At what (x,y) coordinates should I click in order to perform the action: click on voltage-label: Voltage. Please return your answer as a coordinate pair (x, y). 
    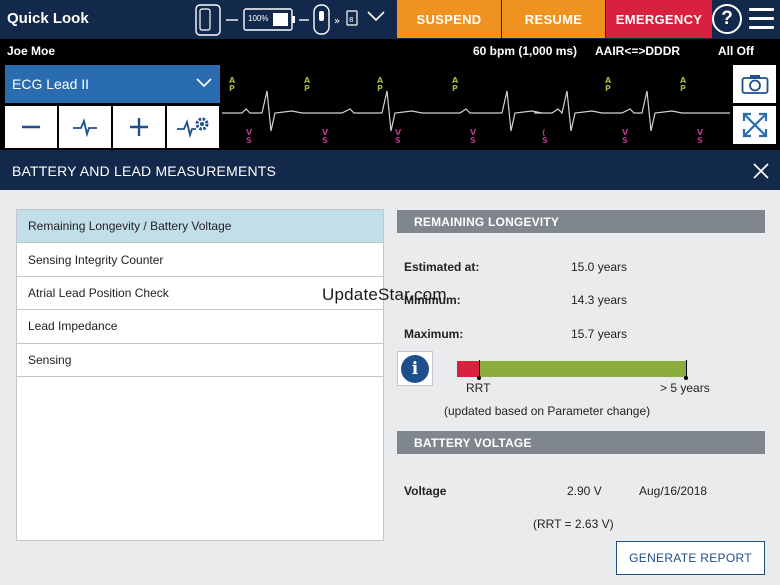
    Looking at the image, I should click on (425, 491).